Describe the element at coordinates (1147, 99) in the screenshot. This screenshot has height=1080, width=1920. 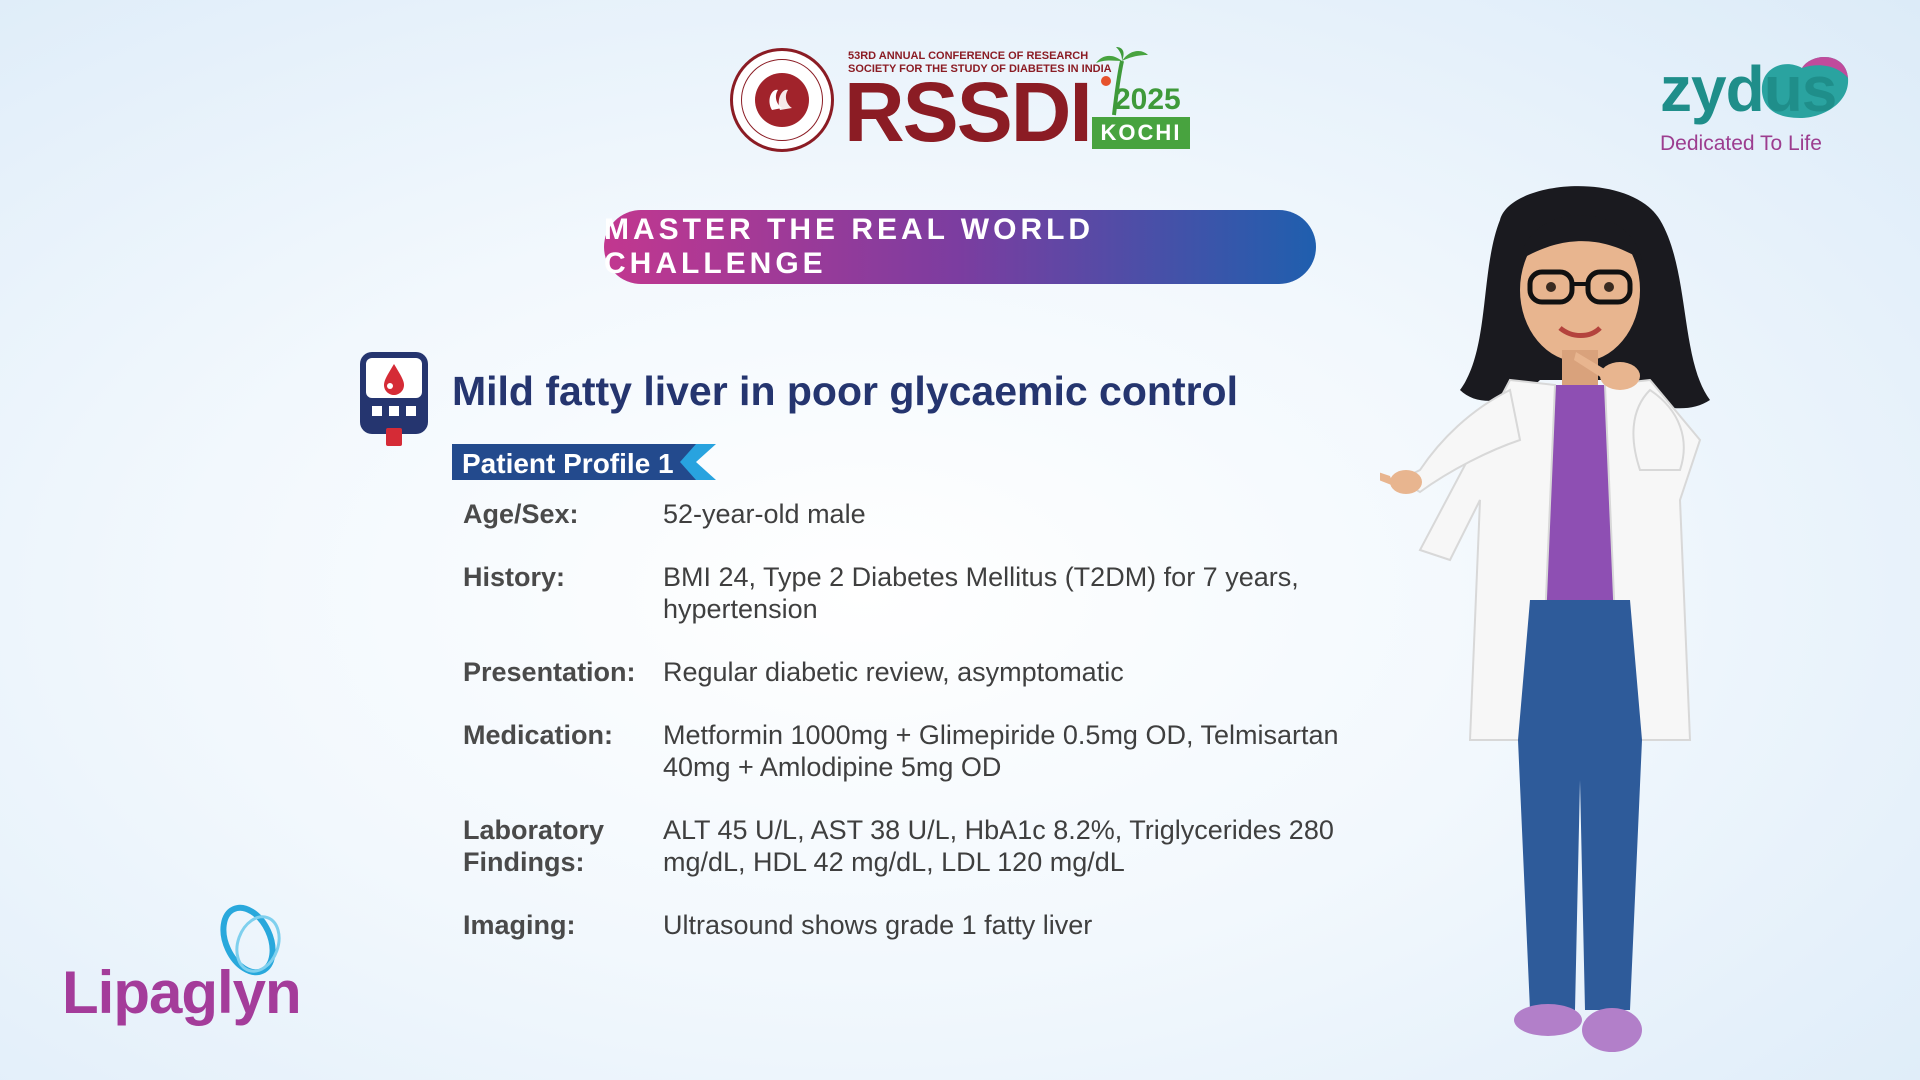
I see `conference-year: 2025` at that location.